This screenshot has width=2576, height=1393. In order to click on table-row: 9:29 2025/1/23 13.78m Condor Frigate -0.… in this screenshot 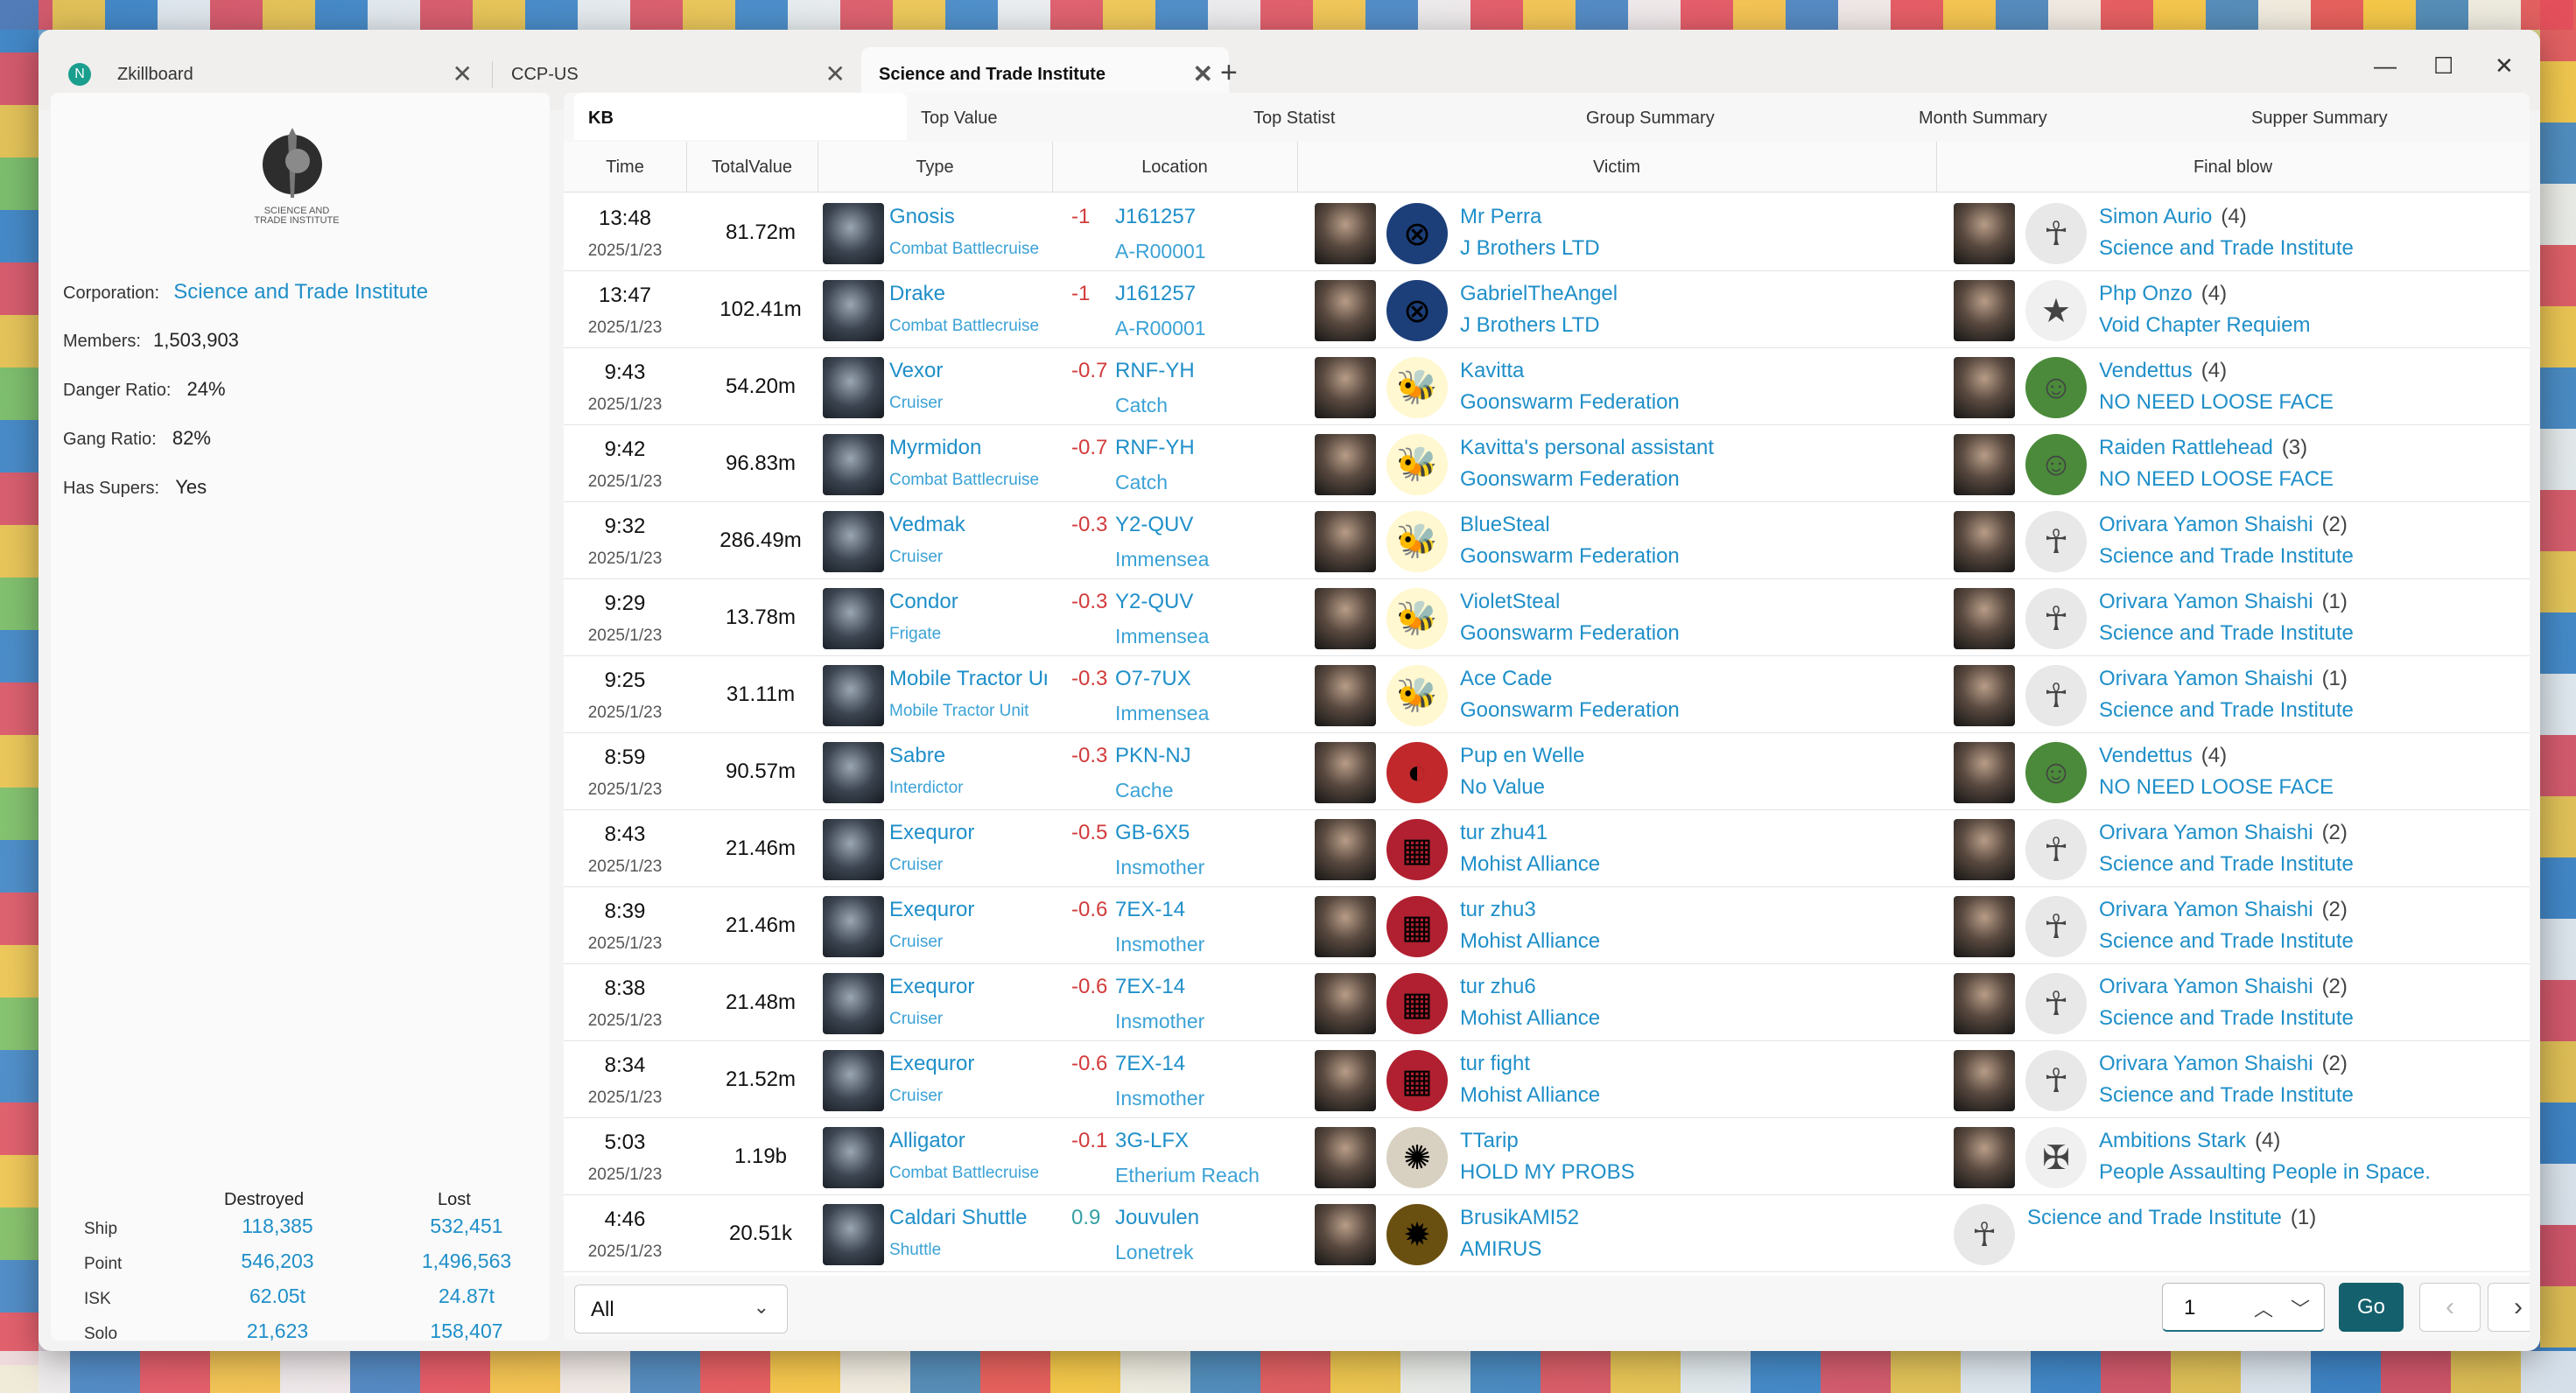, I will do `click(1547, 617)`.